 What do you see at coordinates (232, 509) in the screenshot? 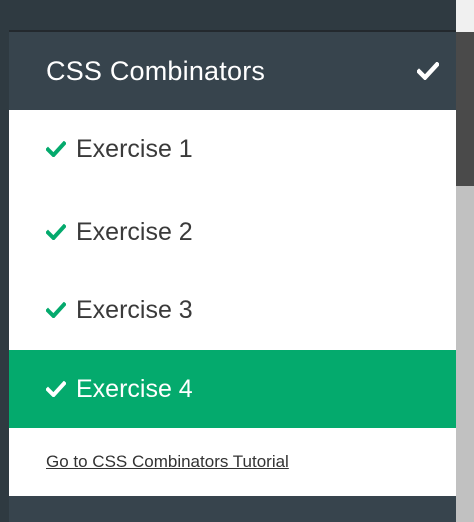
I see `next-section-strip` at bounding box center [232, 509].